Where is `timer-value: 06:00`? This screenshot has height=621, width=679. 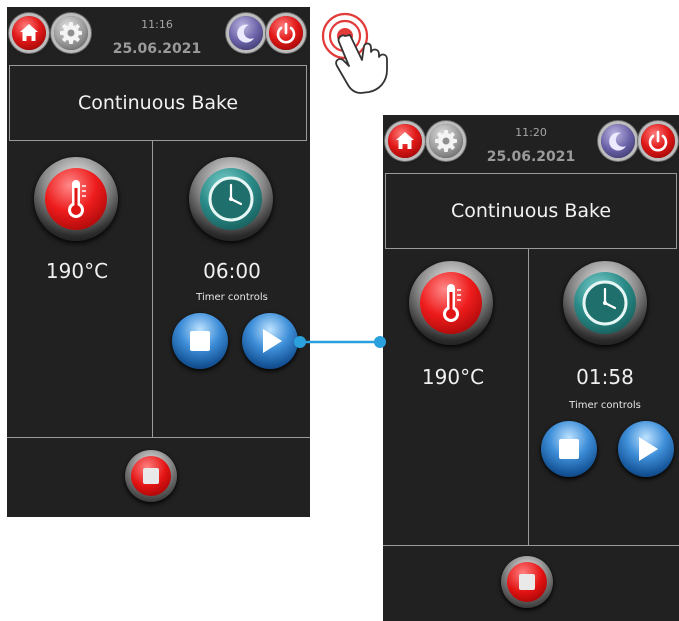 timer-value: 06:00 is located at coordinates (232, 271).